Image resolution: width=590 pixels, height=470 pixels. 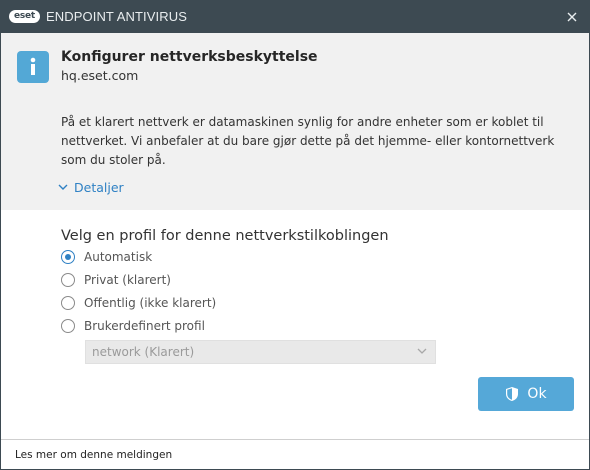 I want to click on close-icon, so click(x=572, y=17).